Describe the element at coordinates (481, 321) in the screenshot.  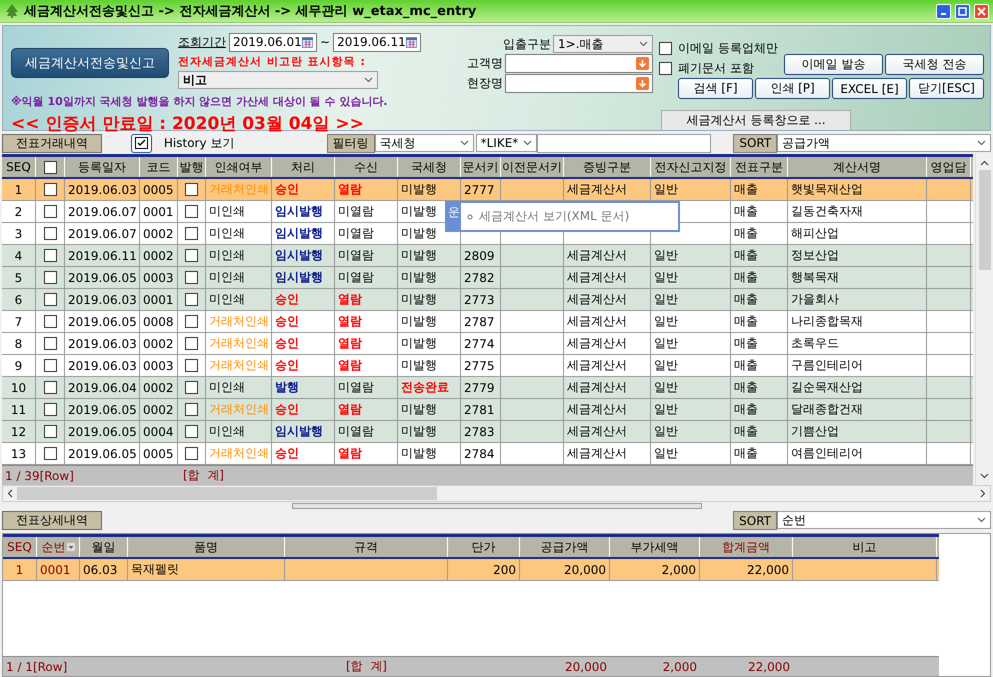
I see `table-cell: 2787` at that location.